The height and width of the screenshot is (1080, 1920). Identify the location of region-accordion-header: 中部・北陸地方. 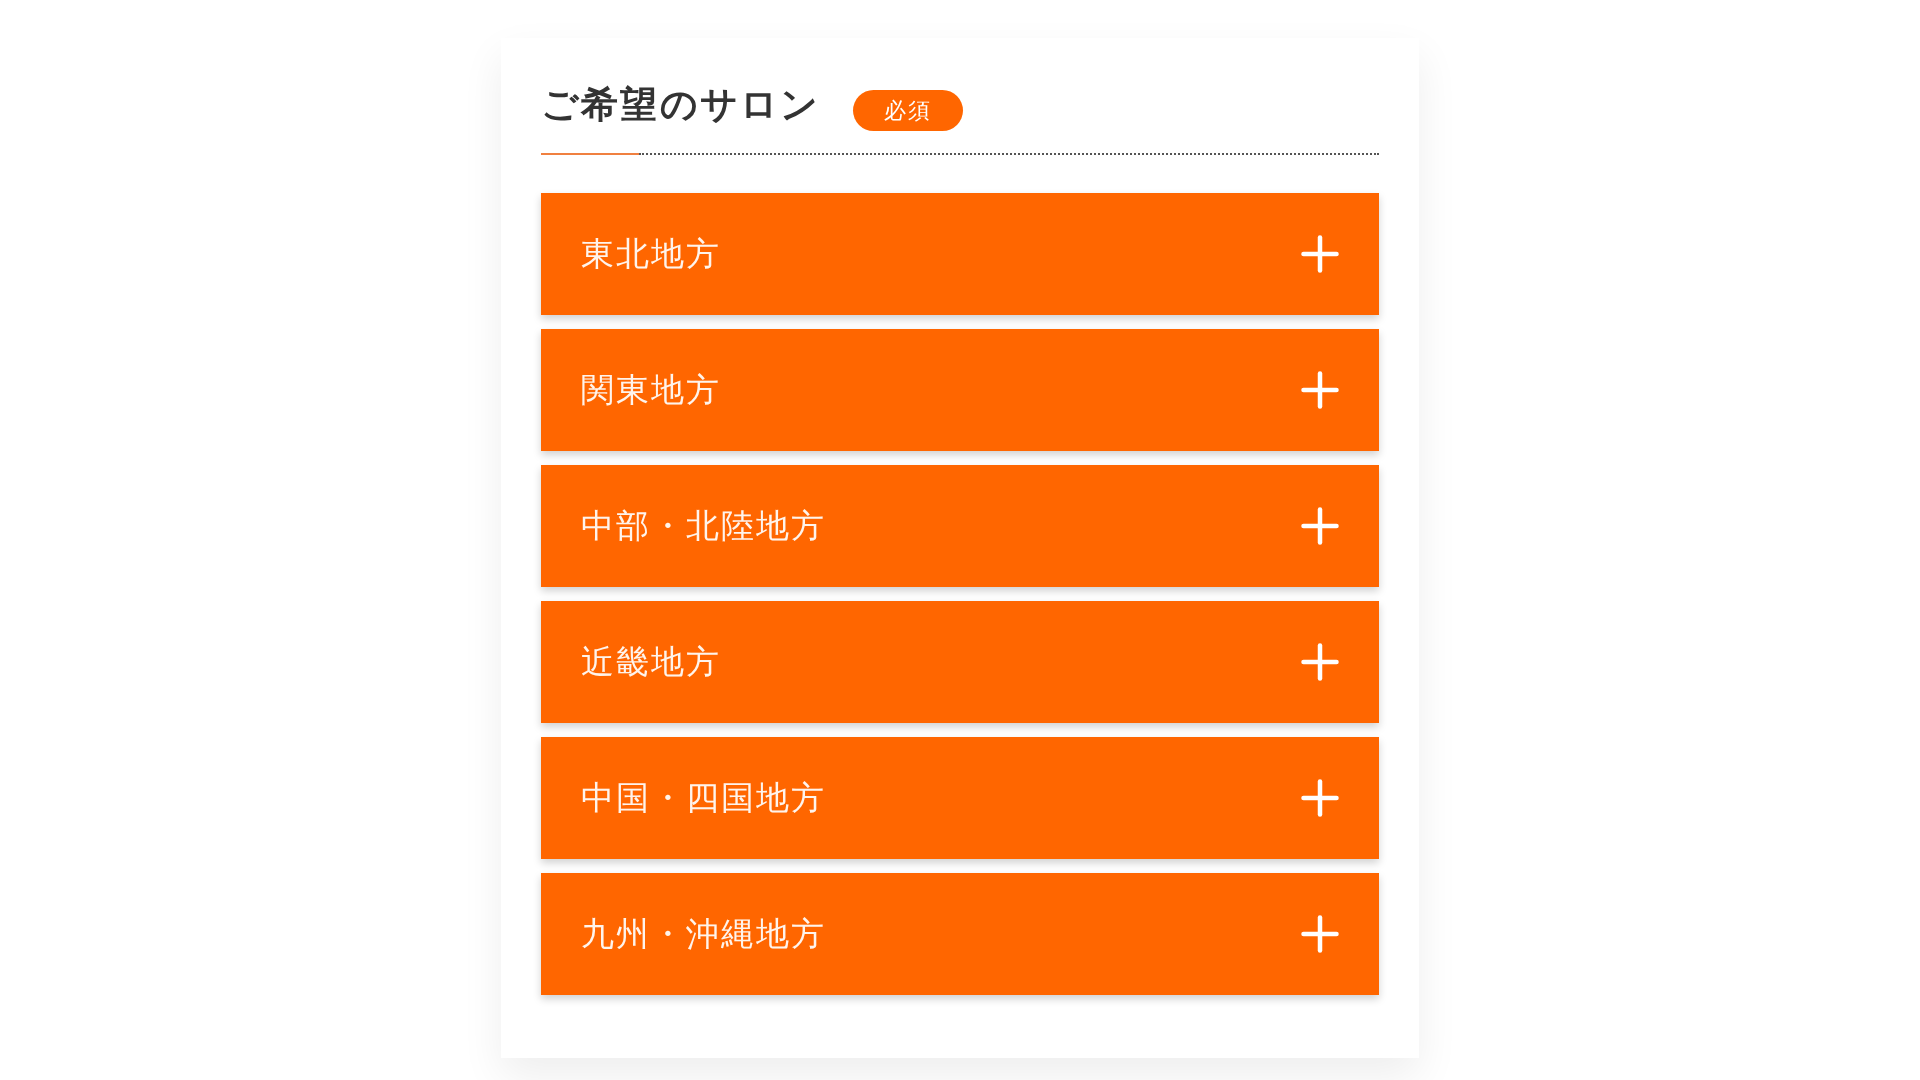
(960, 526).